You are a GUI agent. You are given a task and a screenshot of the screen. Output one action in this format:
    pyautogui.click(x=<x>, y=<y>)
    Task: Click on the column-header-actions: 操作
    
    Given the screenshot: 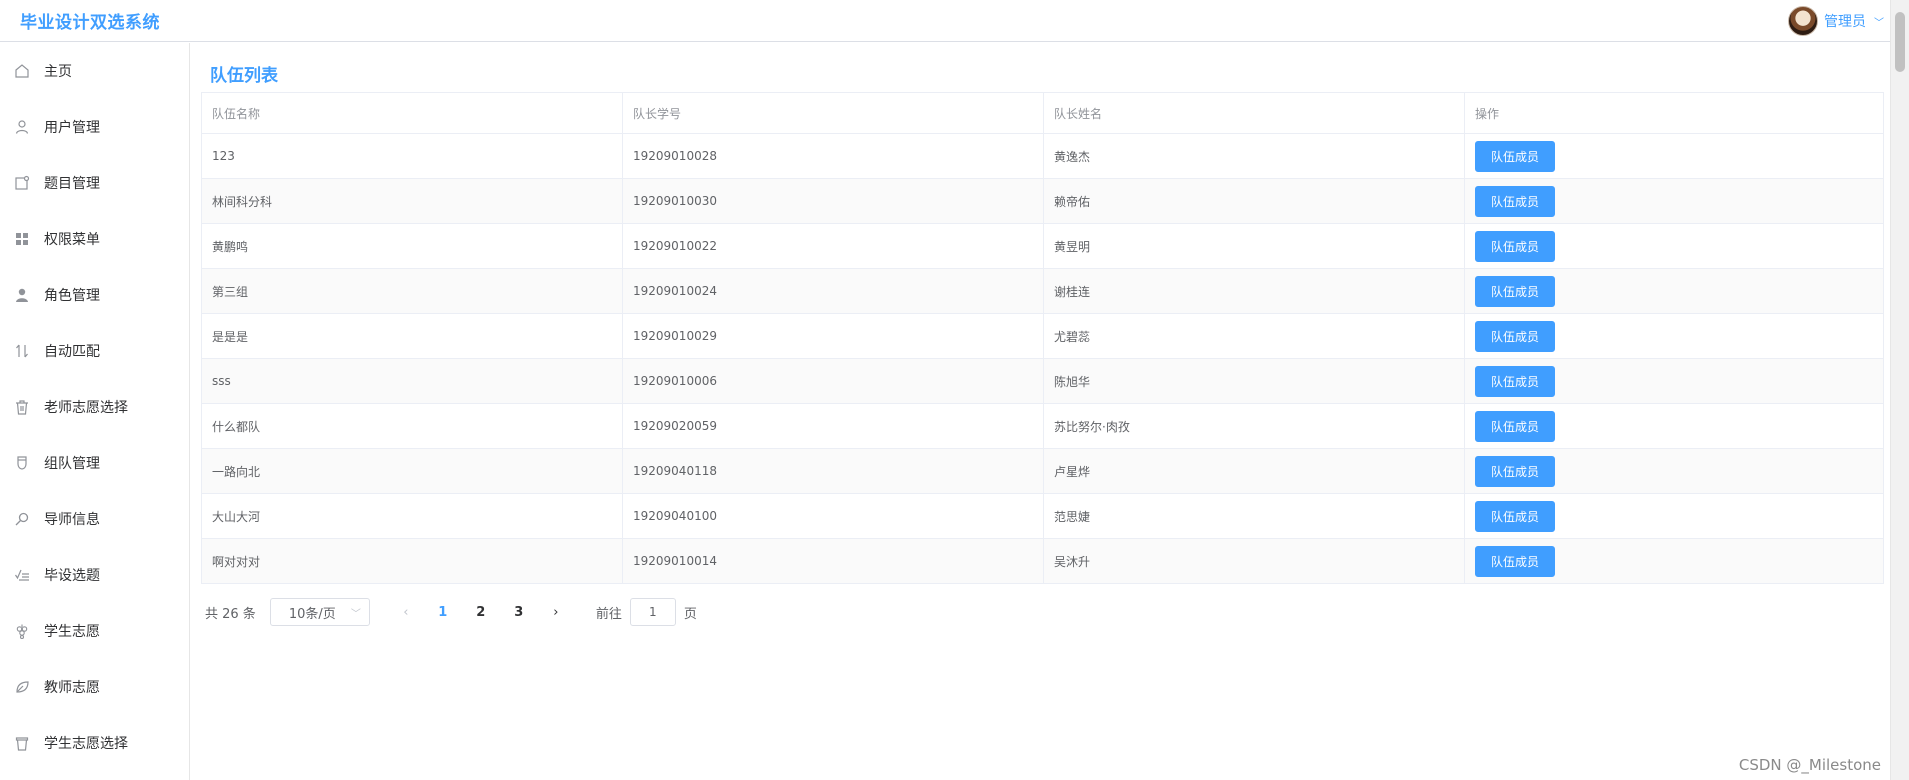 What is the action you would take?
    pyautogui.click(x=1487, y=113)
    